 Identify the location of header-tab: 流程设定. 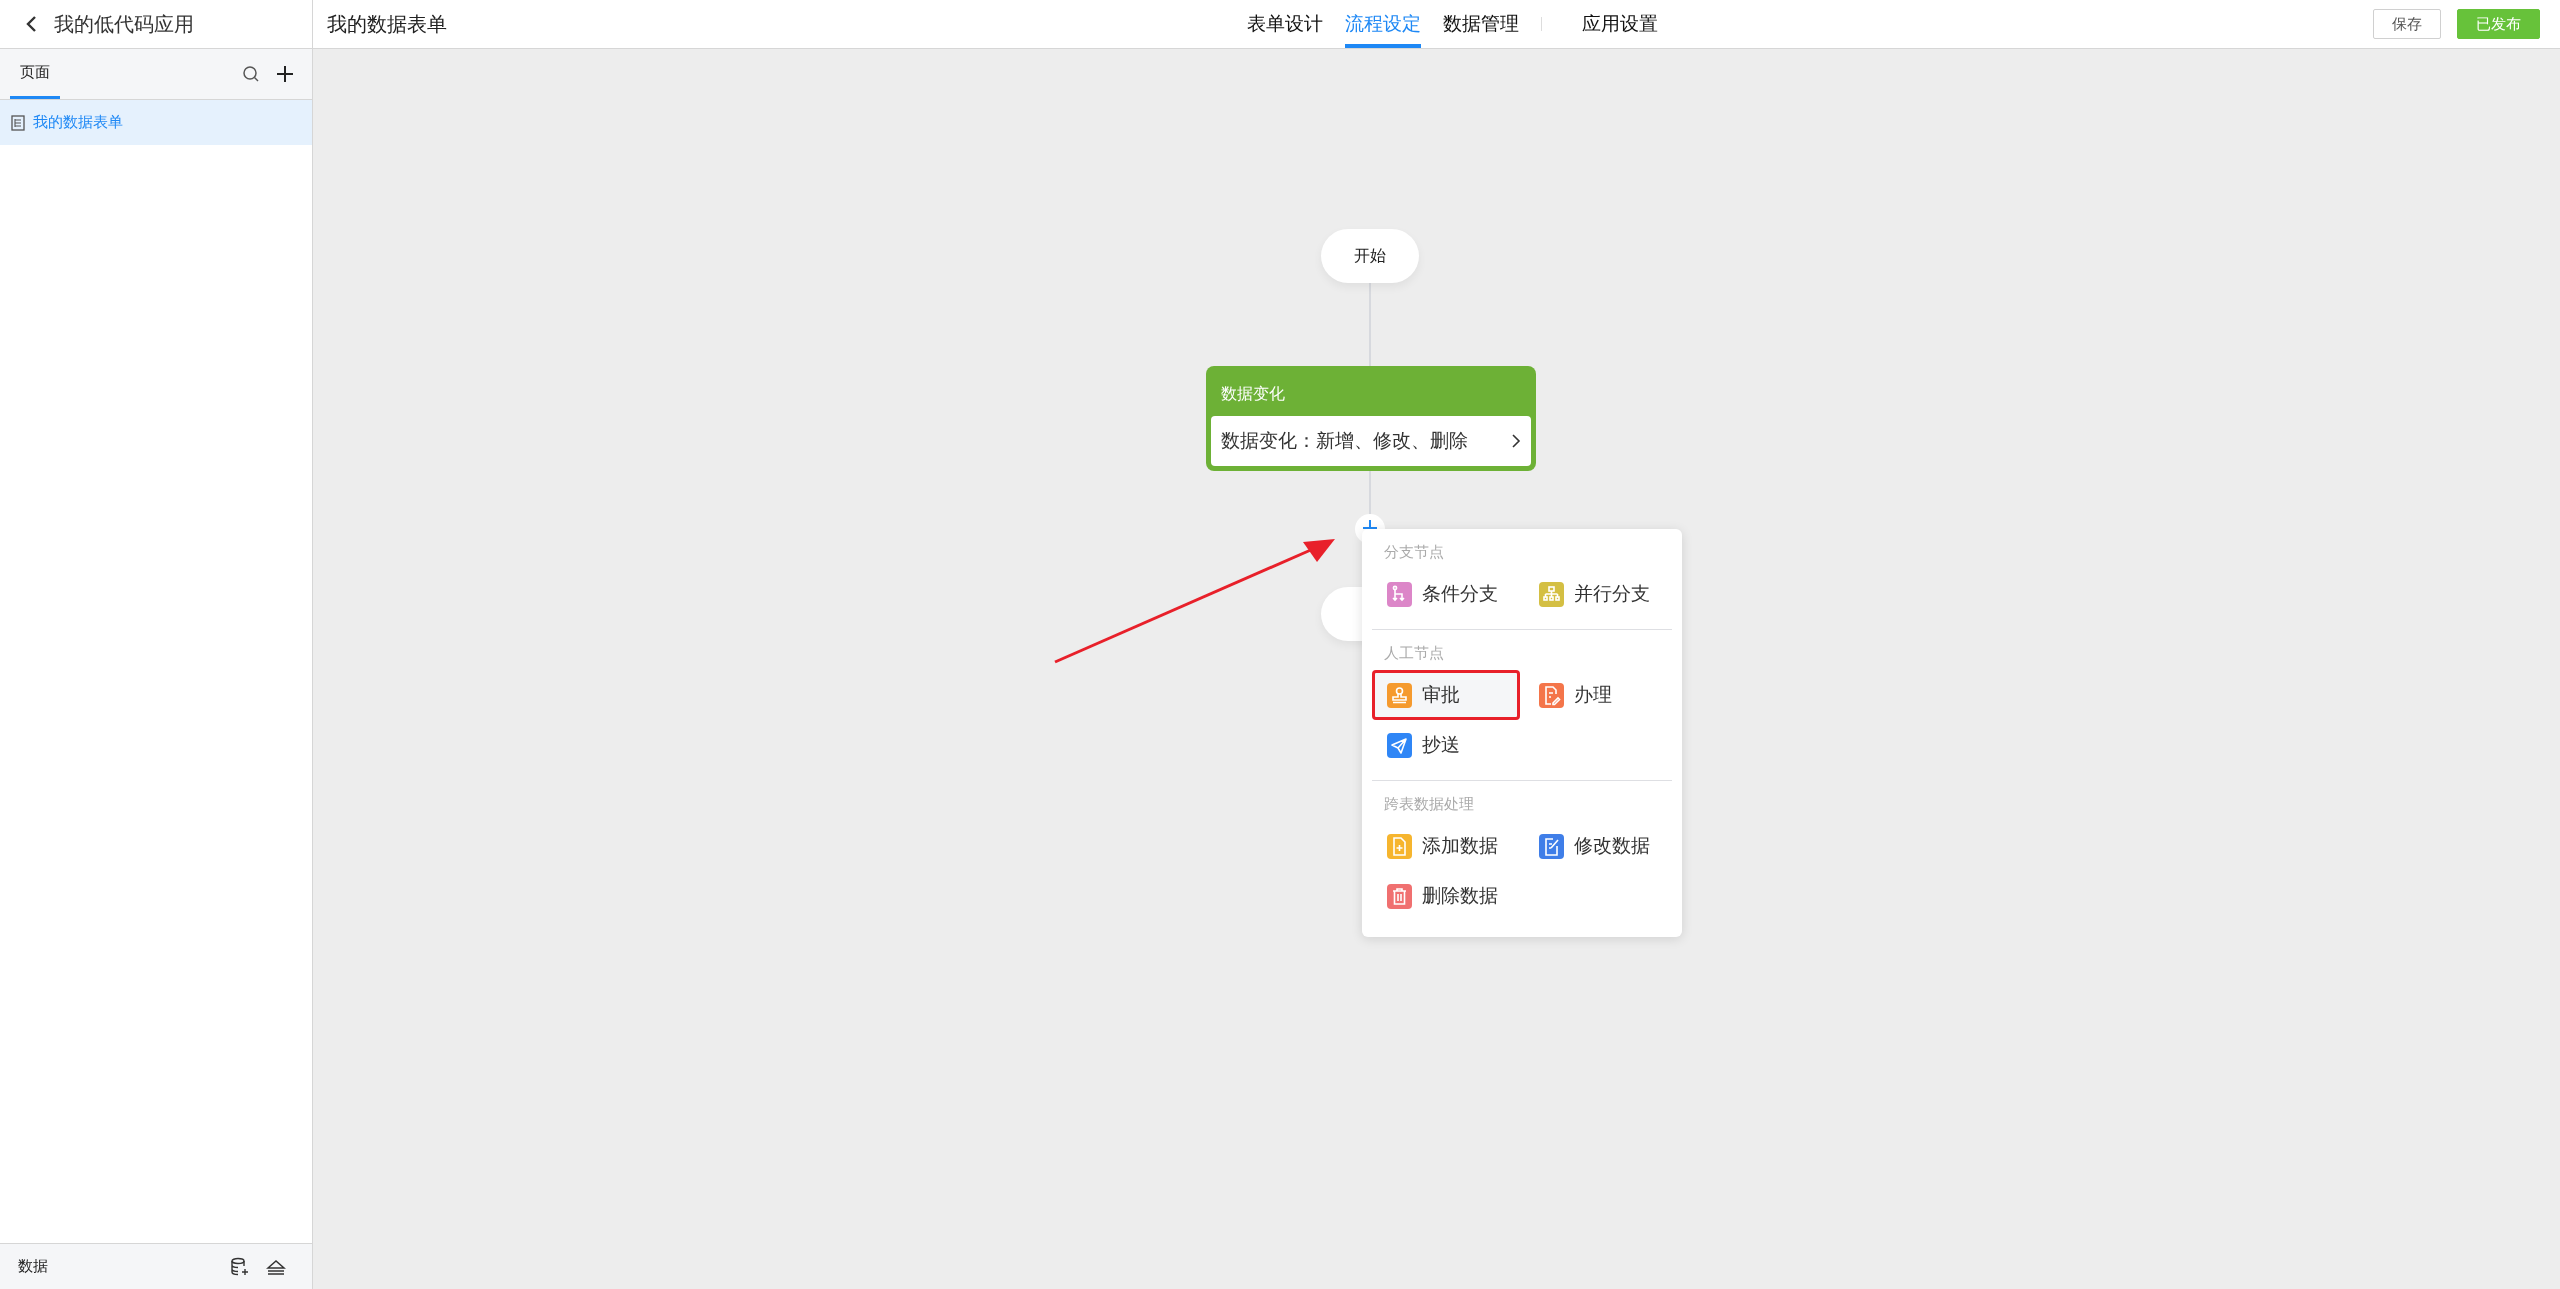
(1383, 24).